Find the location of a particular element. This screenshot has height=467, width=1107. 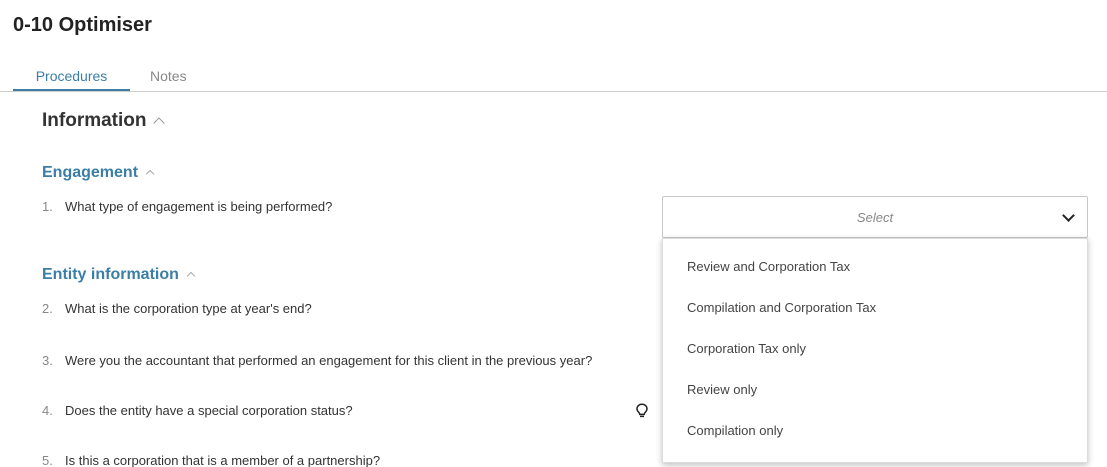

question-number: 2. is located at coordinates (47, 308).